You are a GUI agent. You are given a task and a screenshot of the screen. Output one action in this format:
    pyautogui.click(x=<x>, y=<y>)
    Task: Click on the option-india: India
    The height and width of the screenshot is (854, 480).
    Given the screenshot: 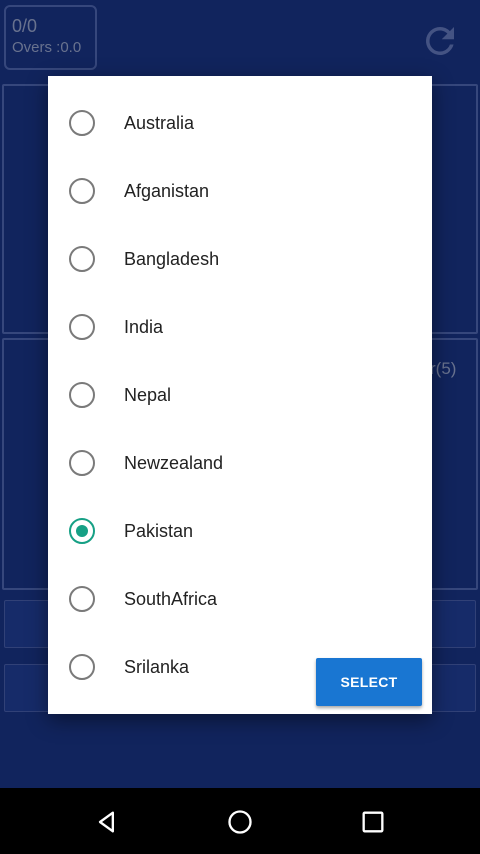 What is the action you would take?
    pyautogui.click(x=240, y=326)
    